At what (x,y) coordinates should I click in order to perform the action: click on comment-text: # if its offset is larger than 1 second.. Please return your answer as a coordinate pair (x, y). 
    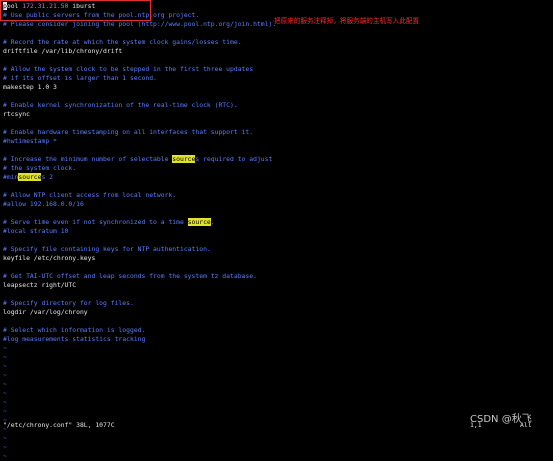
    Looking at the image, I should click on (80, 78).